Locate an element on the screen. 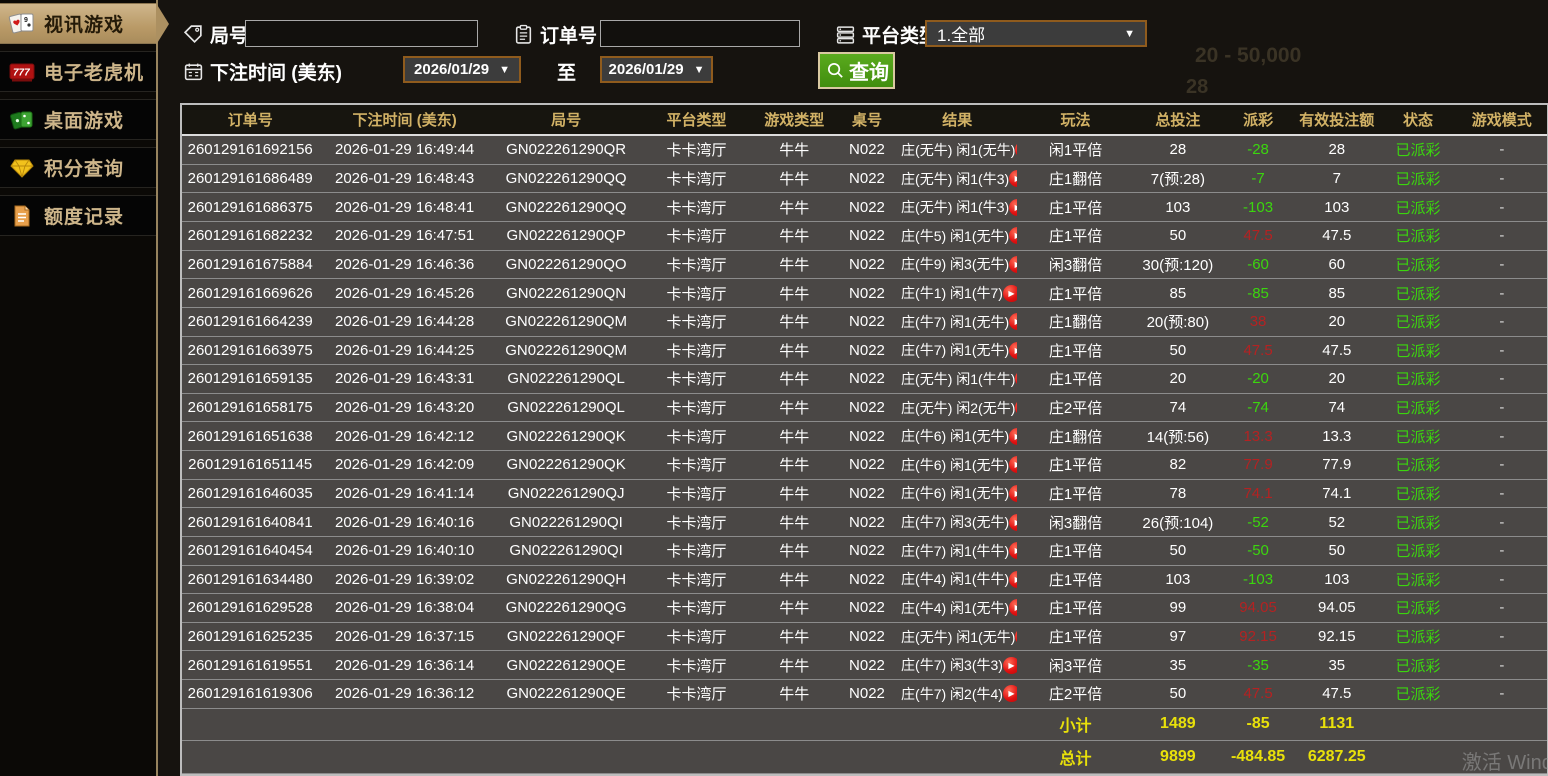 The height and width of the screenshot is (776, 1548). order-number-input is located at coordinates (700, 33).